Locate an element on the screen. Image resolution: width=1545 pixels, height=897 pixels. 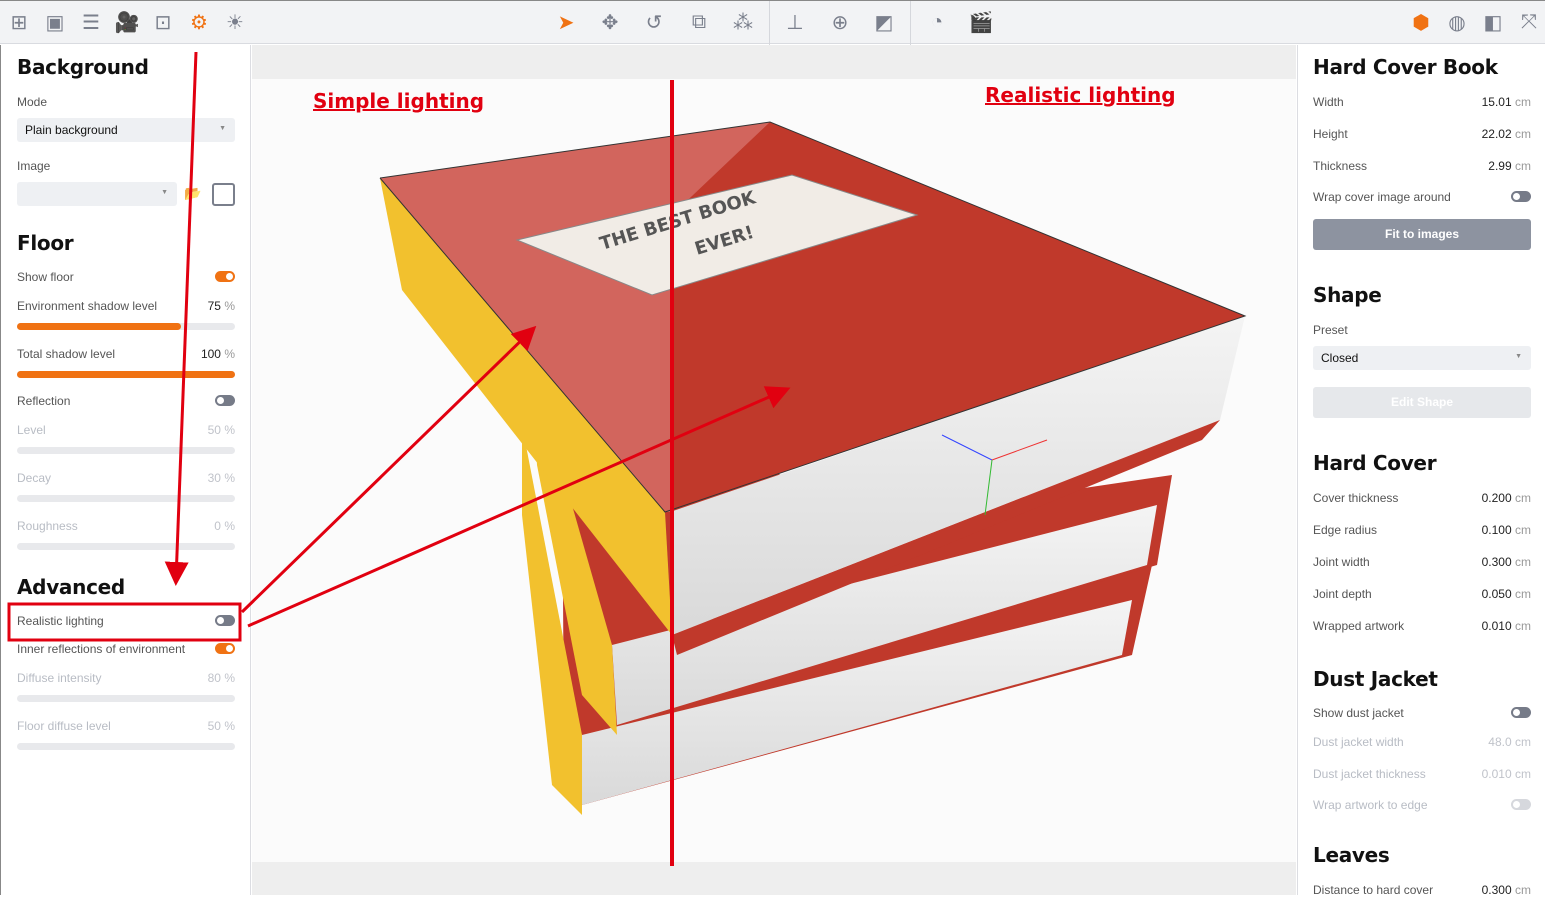
material-icon: ◩ is located at coordinates (884, 22).